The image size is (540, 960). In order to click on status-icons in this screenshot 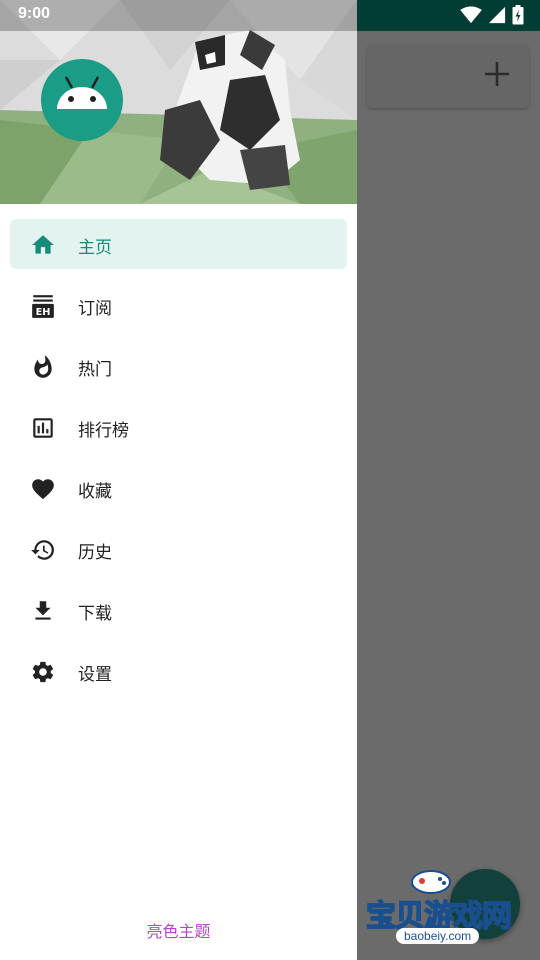, I will do `click(492, 15)`.